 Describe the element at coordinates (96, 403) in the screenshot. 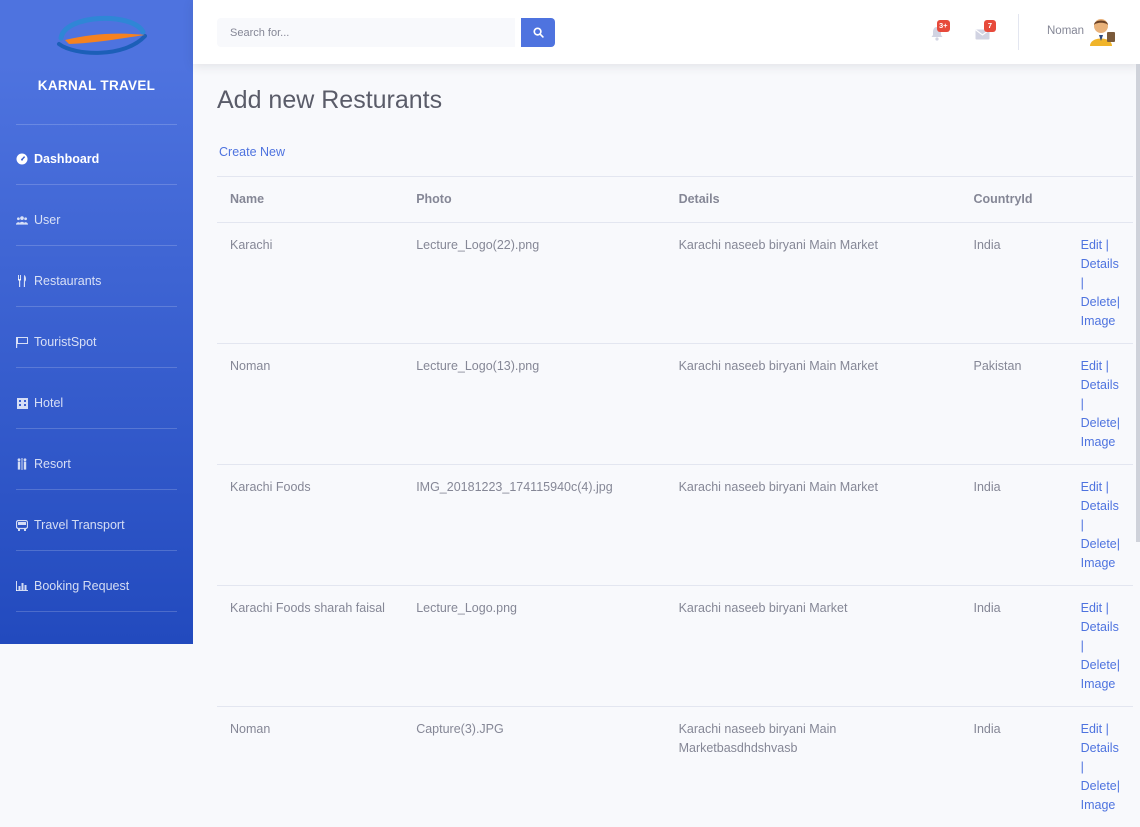

I see `sidebar-item-hotel: Hotel` at that location.